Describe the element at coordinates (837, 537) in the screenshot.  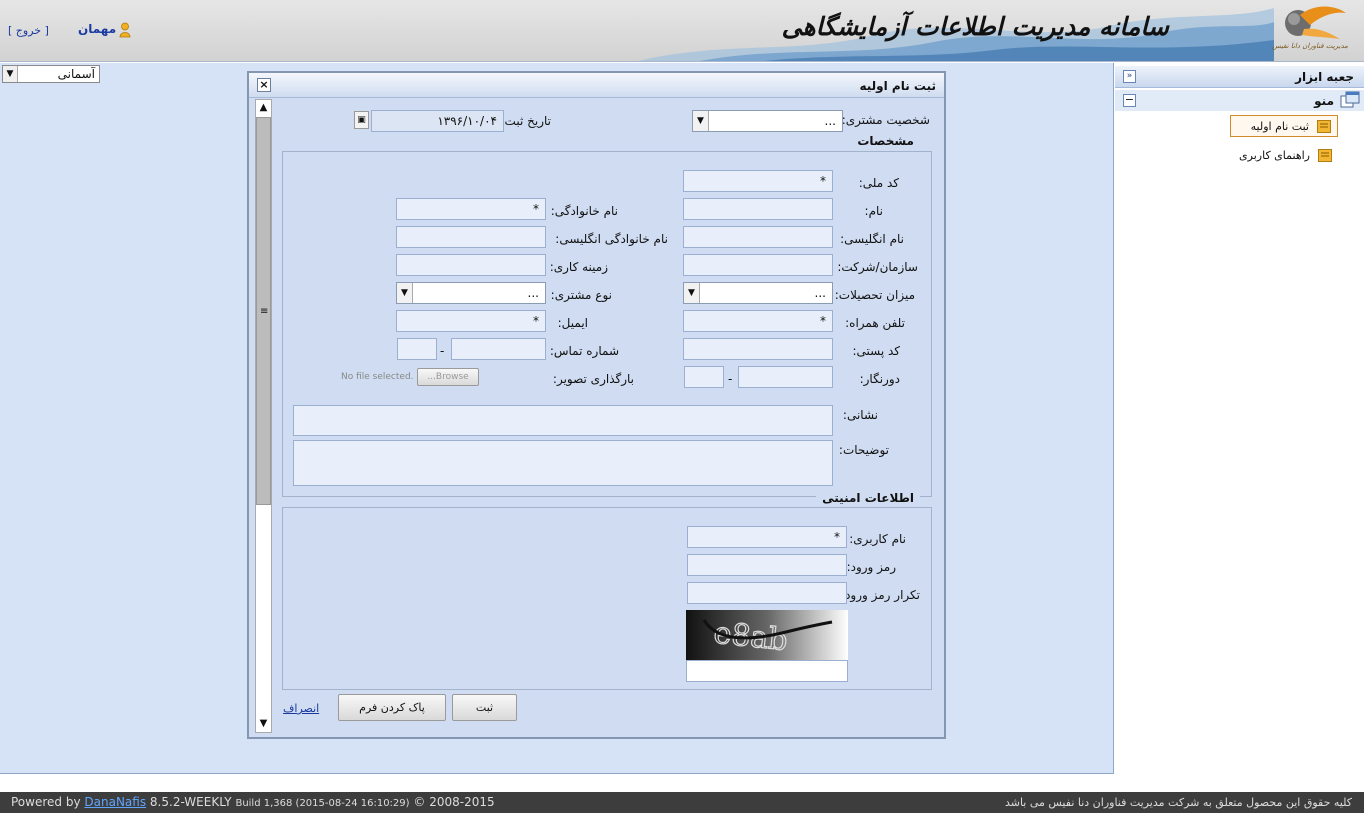
I see `username-value: *` at that location.